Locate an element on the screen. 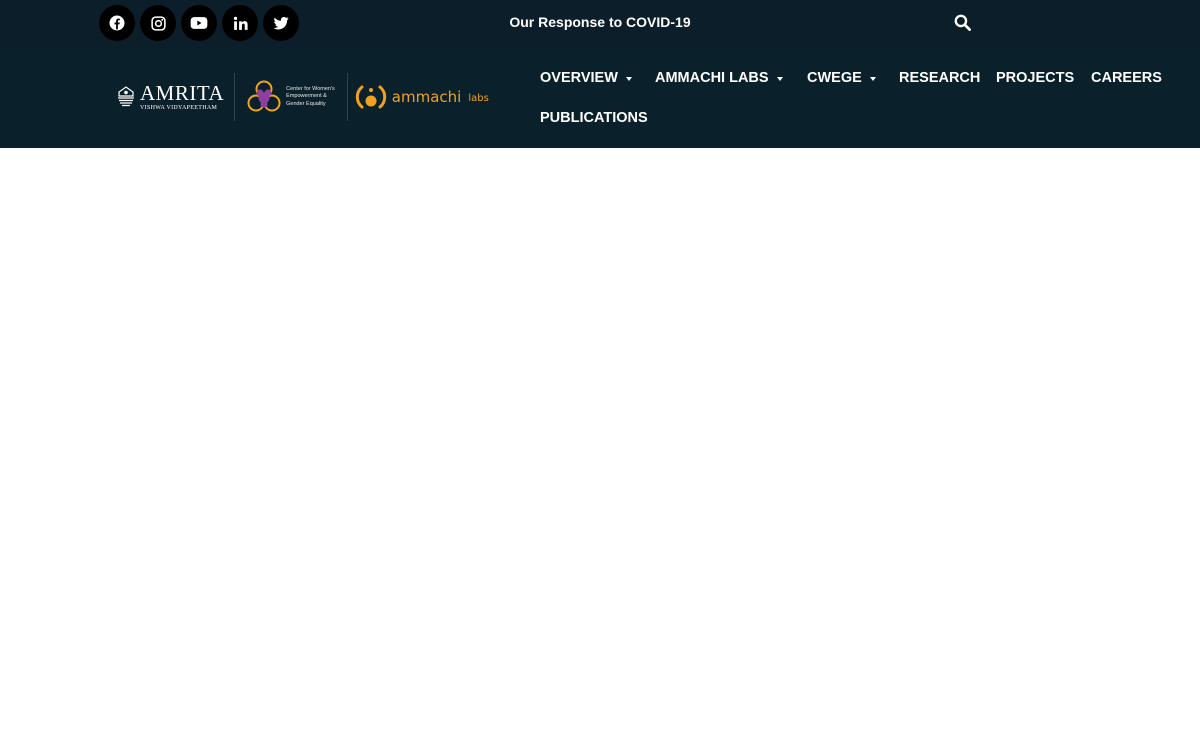  nav-overview: OVERVIEW is located at coordinates (586, 78).